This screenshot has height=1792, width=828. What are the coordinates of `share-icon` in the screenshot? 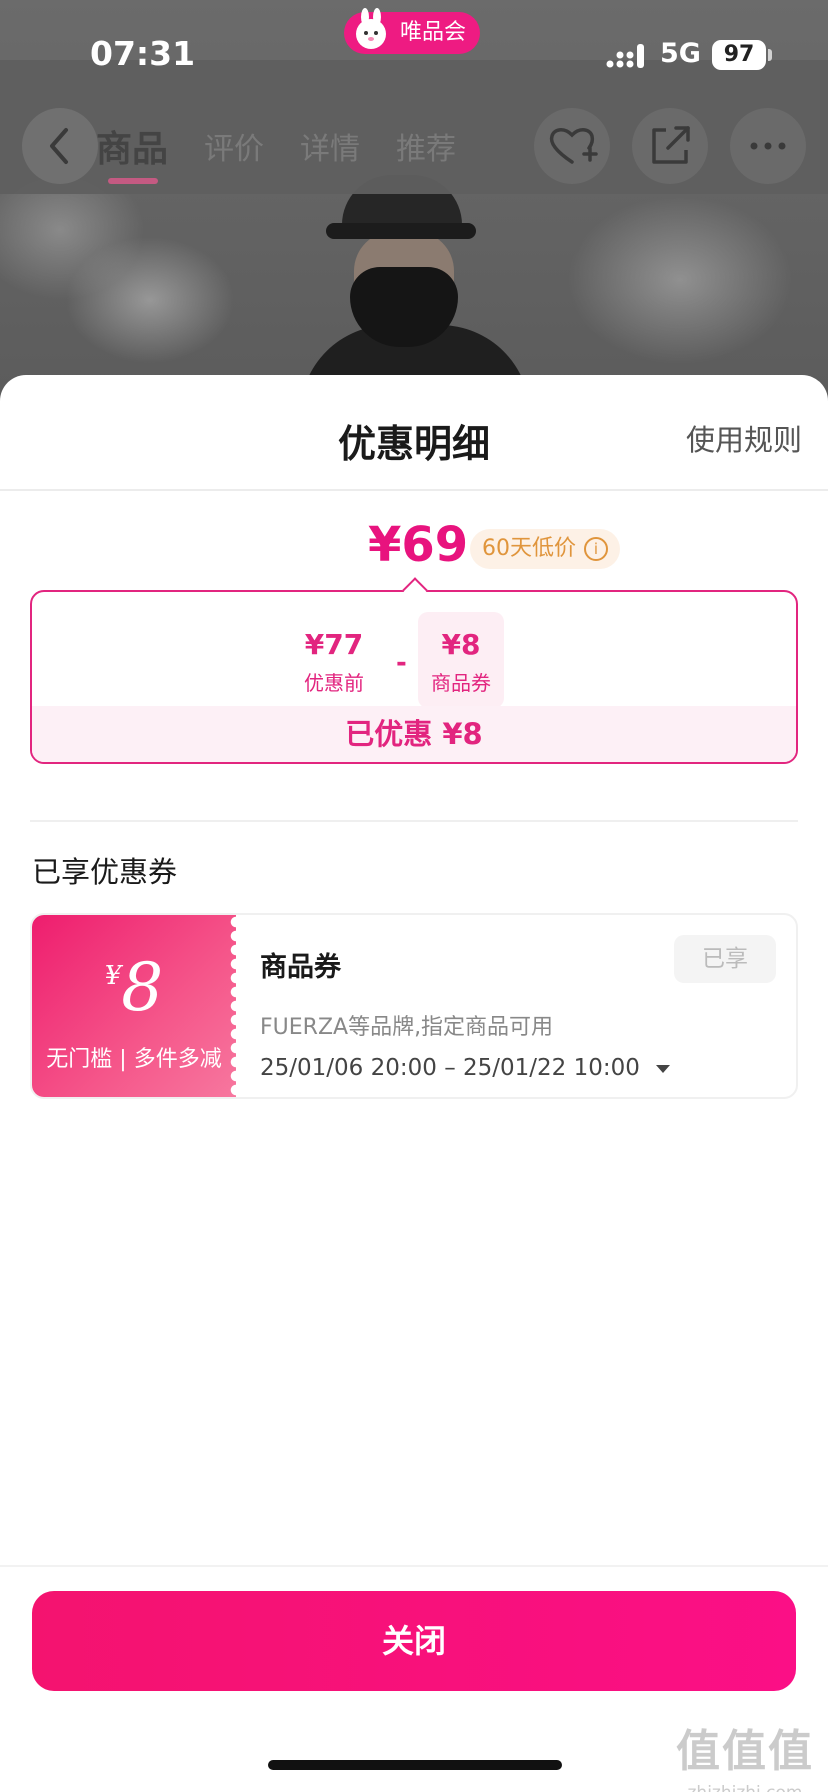 It's located at (671, 145).